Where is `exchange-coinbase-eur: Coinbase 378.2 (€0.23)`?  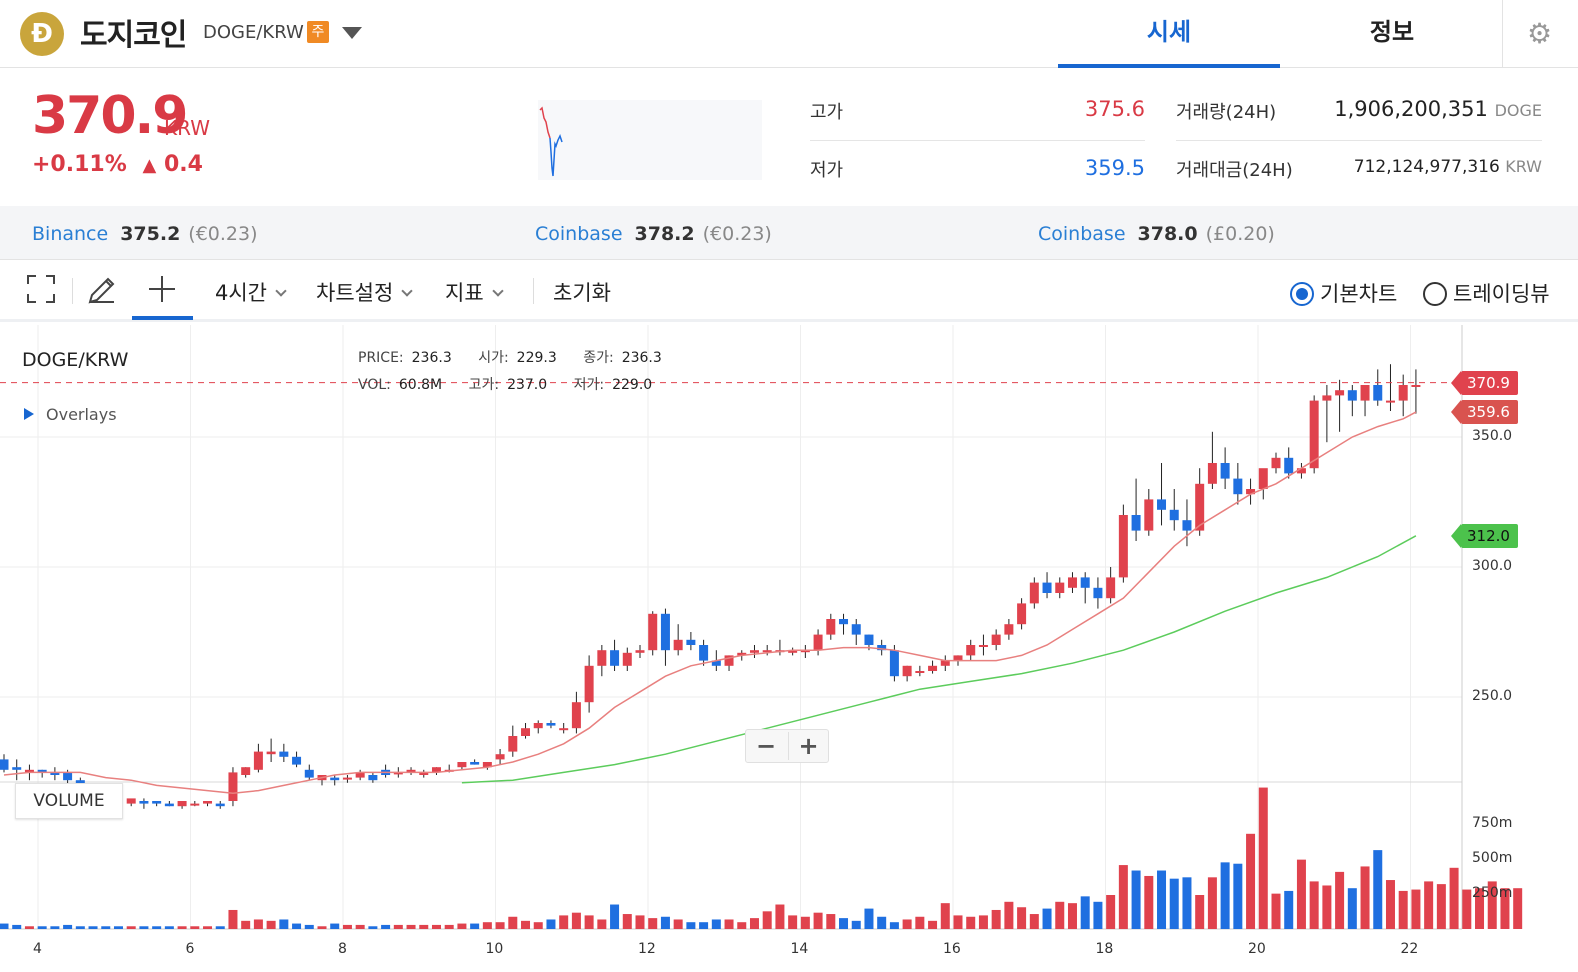
exchange-coinbase-eur: Coinbase 378.2 (€0.23) is located at coordinates (653, 234).